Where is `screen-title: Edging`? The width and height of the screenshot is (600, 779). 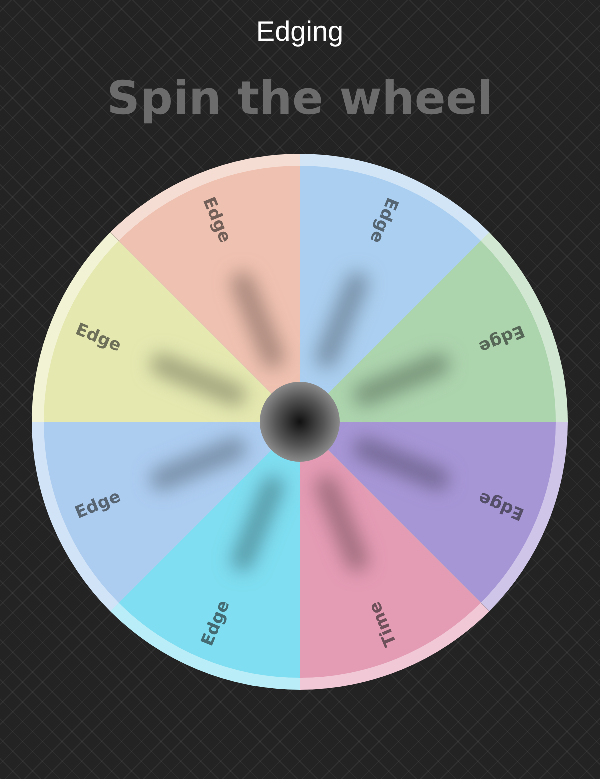
screen-title: Edging is located at coordinates (300, 32).